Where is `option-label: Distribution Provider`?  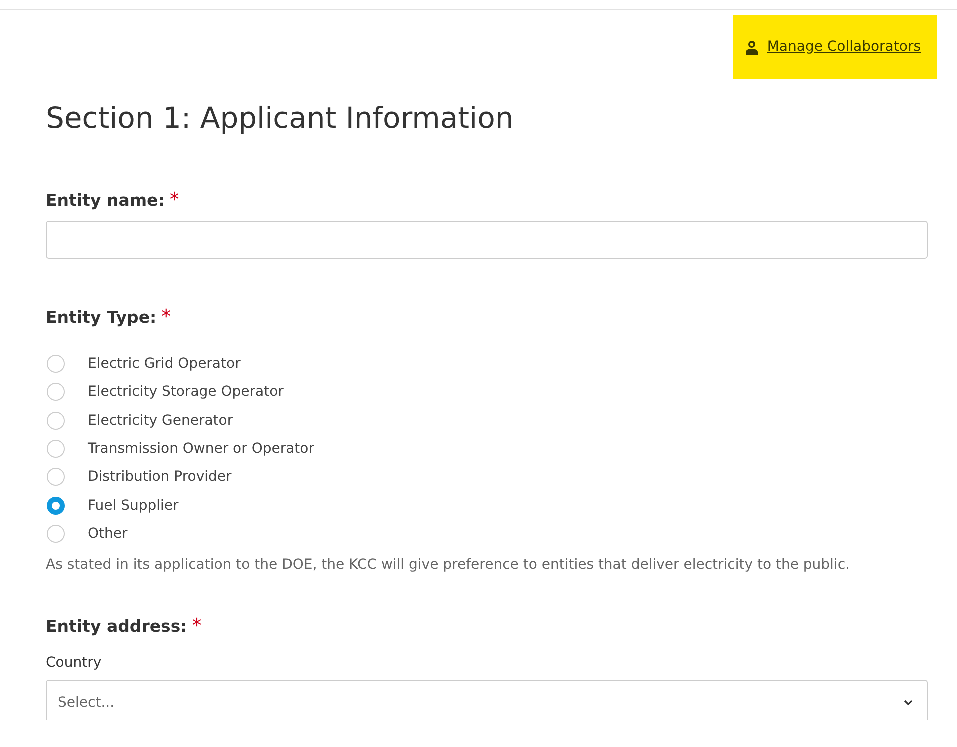
option-label: Distribution Provider is located at coordinates (160, 477).